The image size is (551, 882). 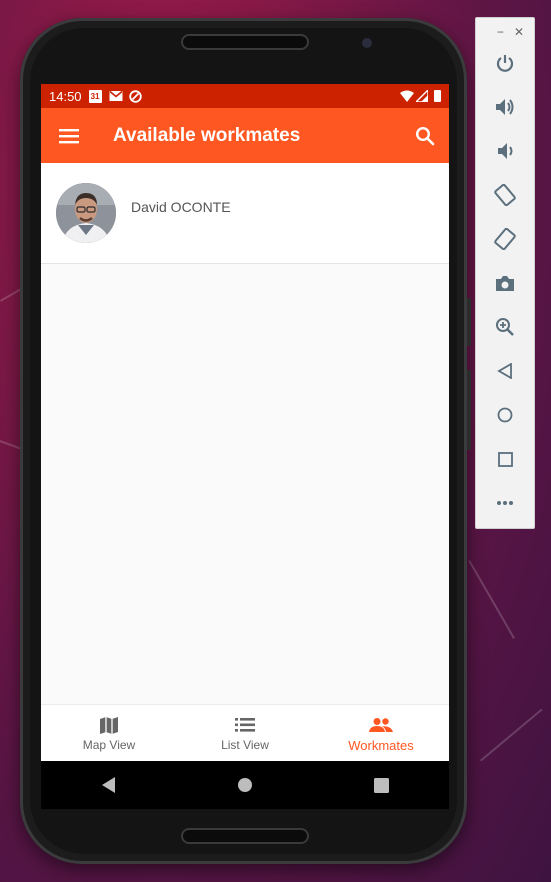 I want to click on status-bar: 14:50 31, so click(x=245, y=96).